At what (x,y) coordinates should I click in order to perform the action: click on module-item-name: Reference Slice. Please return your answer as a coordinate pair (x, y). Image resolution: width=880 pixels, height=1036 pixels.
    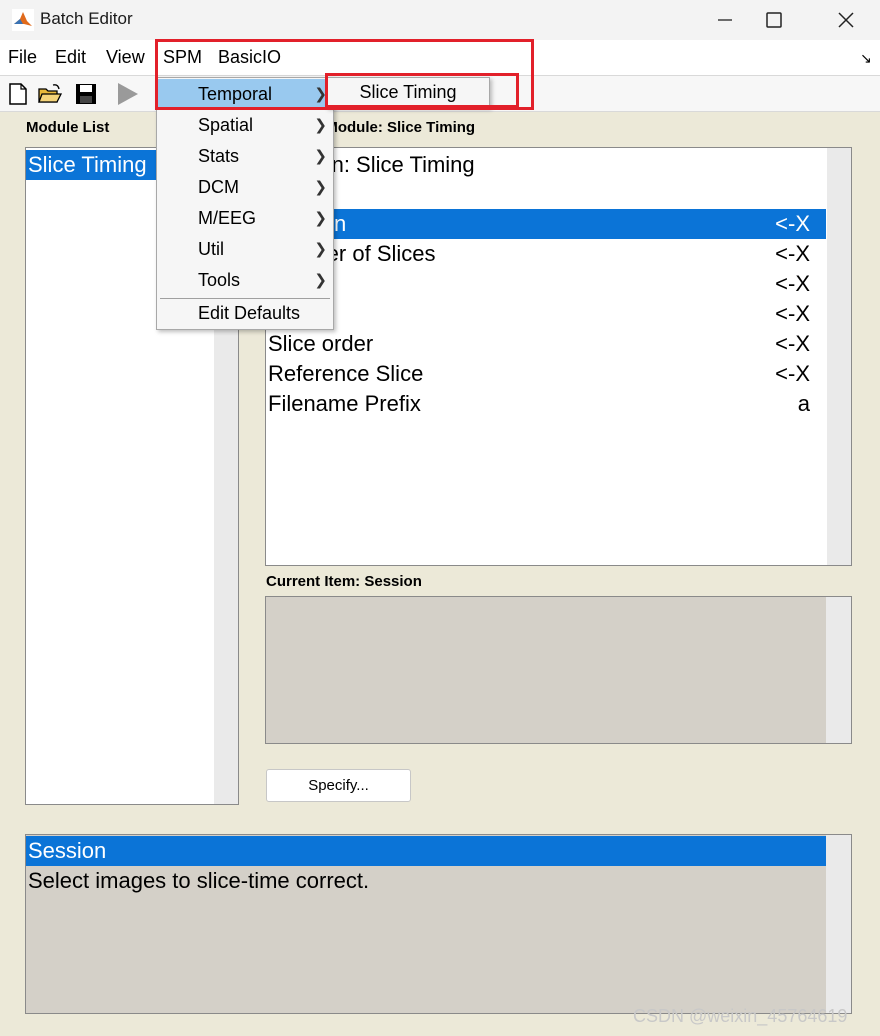
    Looking at the image, I should click on (346, 373).